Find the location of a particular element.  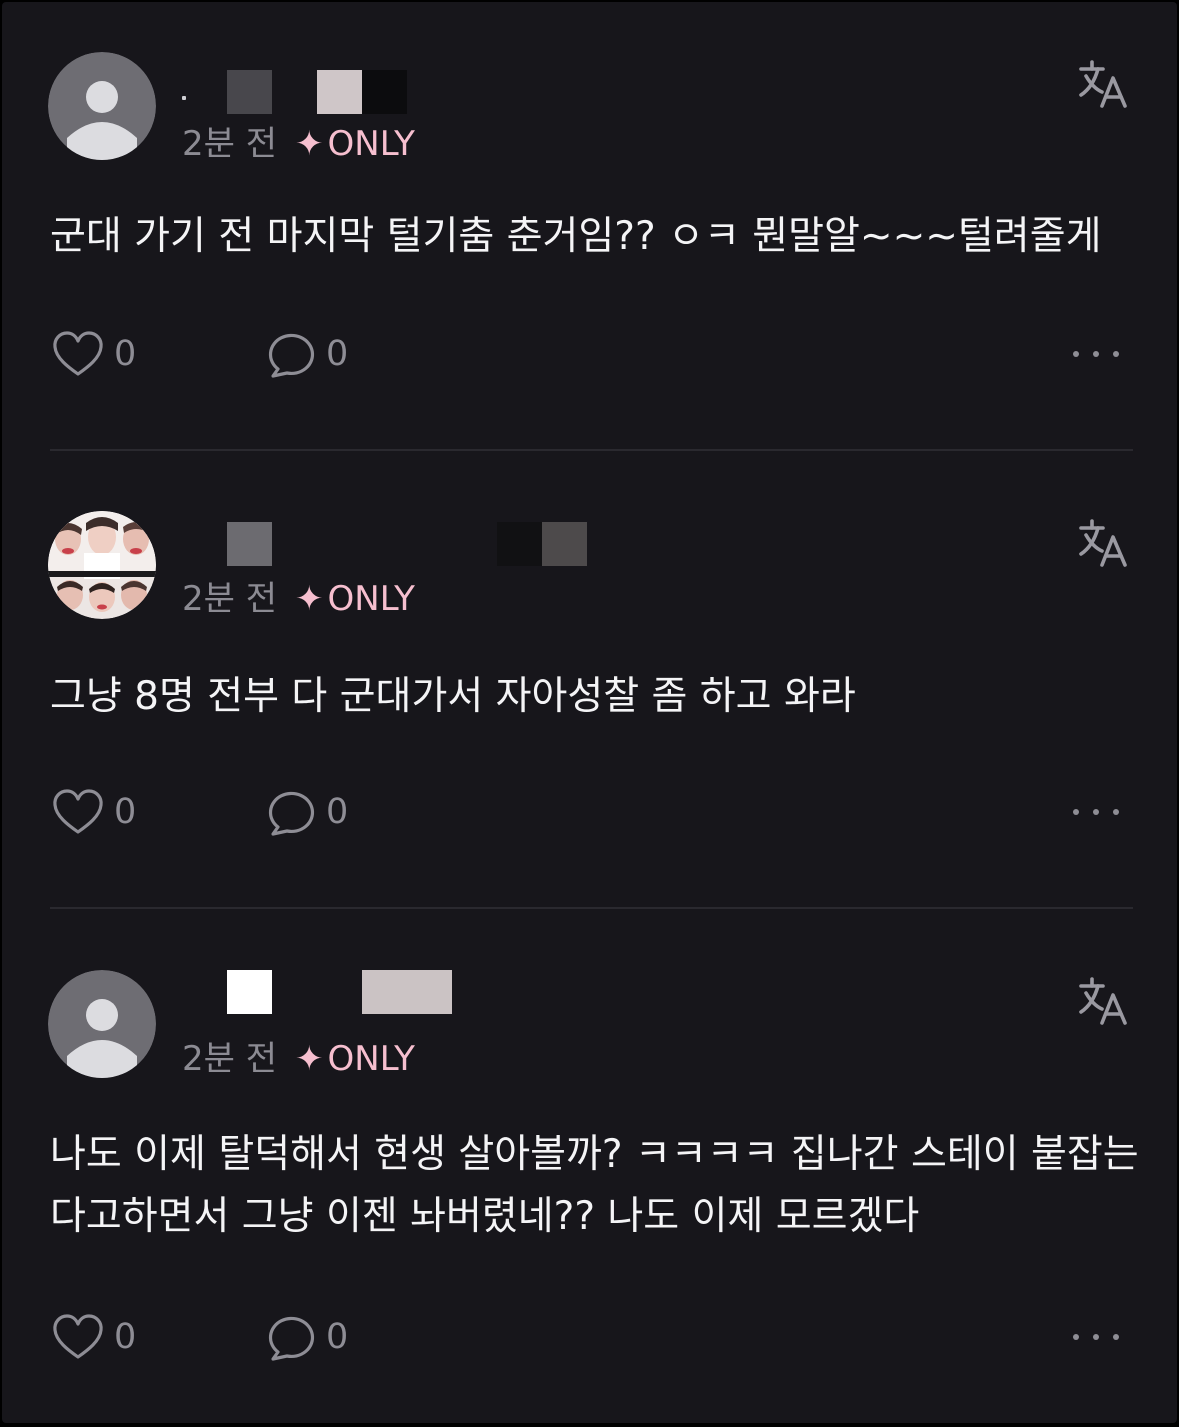

photo-avatar-icon is located at coordinates (102, 565).